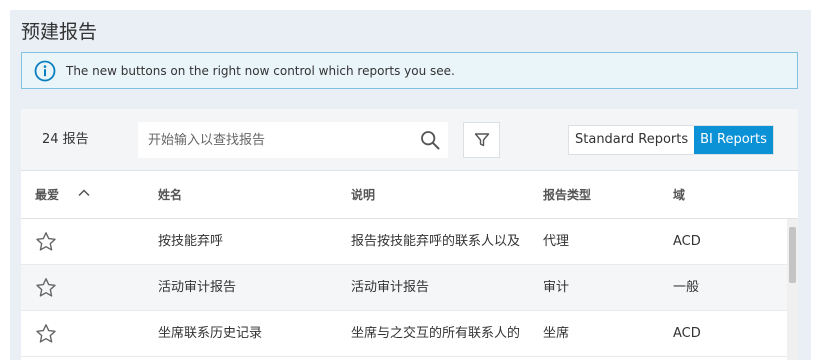  I want to click on table-row: 按技能弃呼 报告按技能弃呼的联系人以及 代理 ACD, so click(404, 242).